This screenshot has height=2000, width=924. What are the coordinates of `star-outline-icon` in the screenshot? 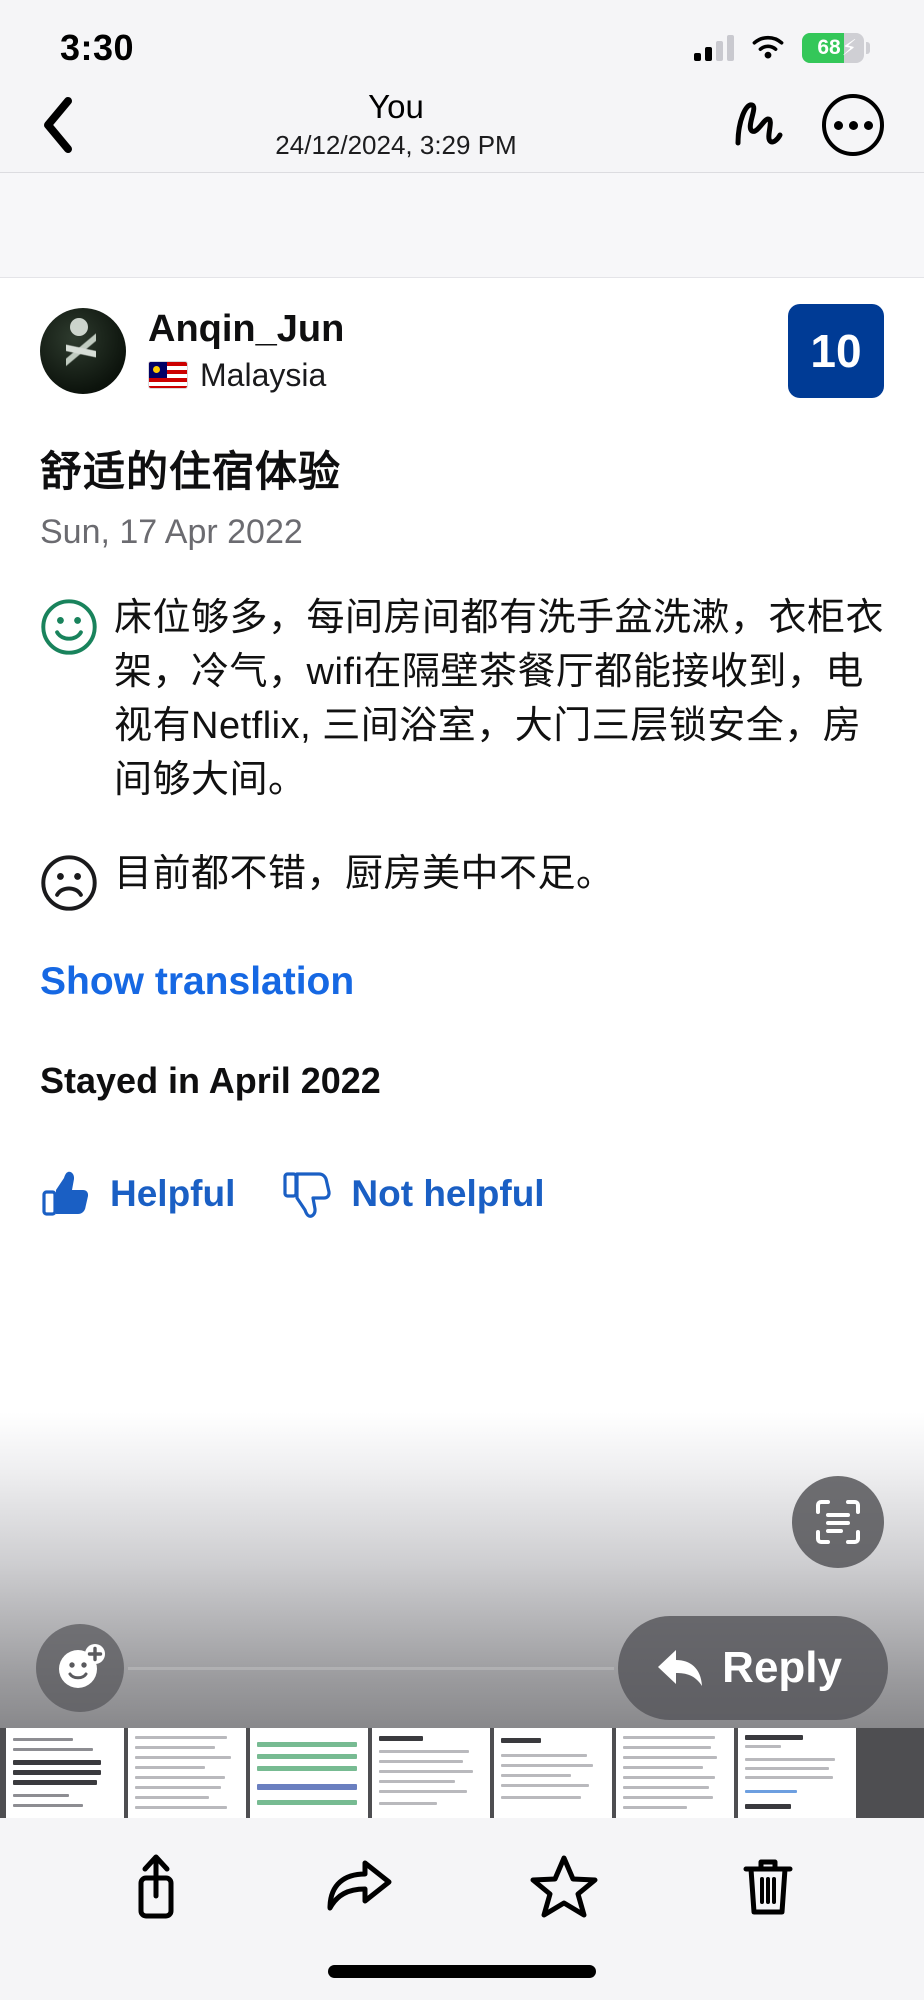 It's located at (564, 1886).